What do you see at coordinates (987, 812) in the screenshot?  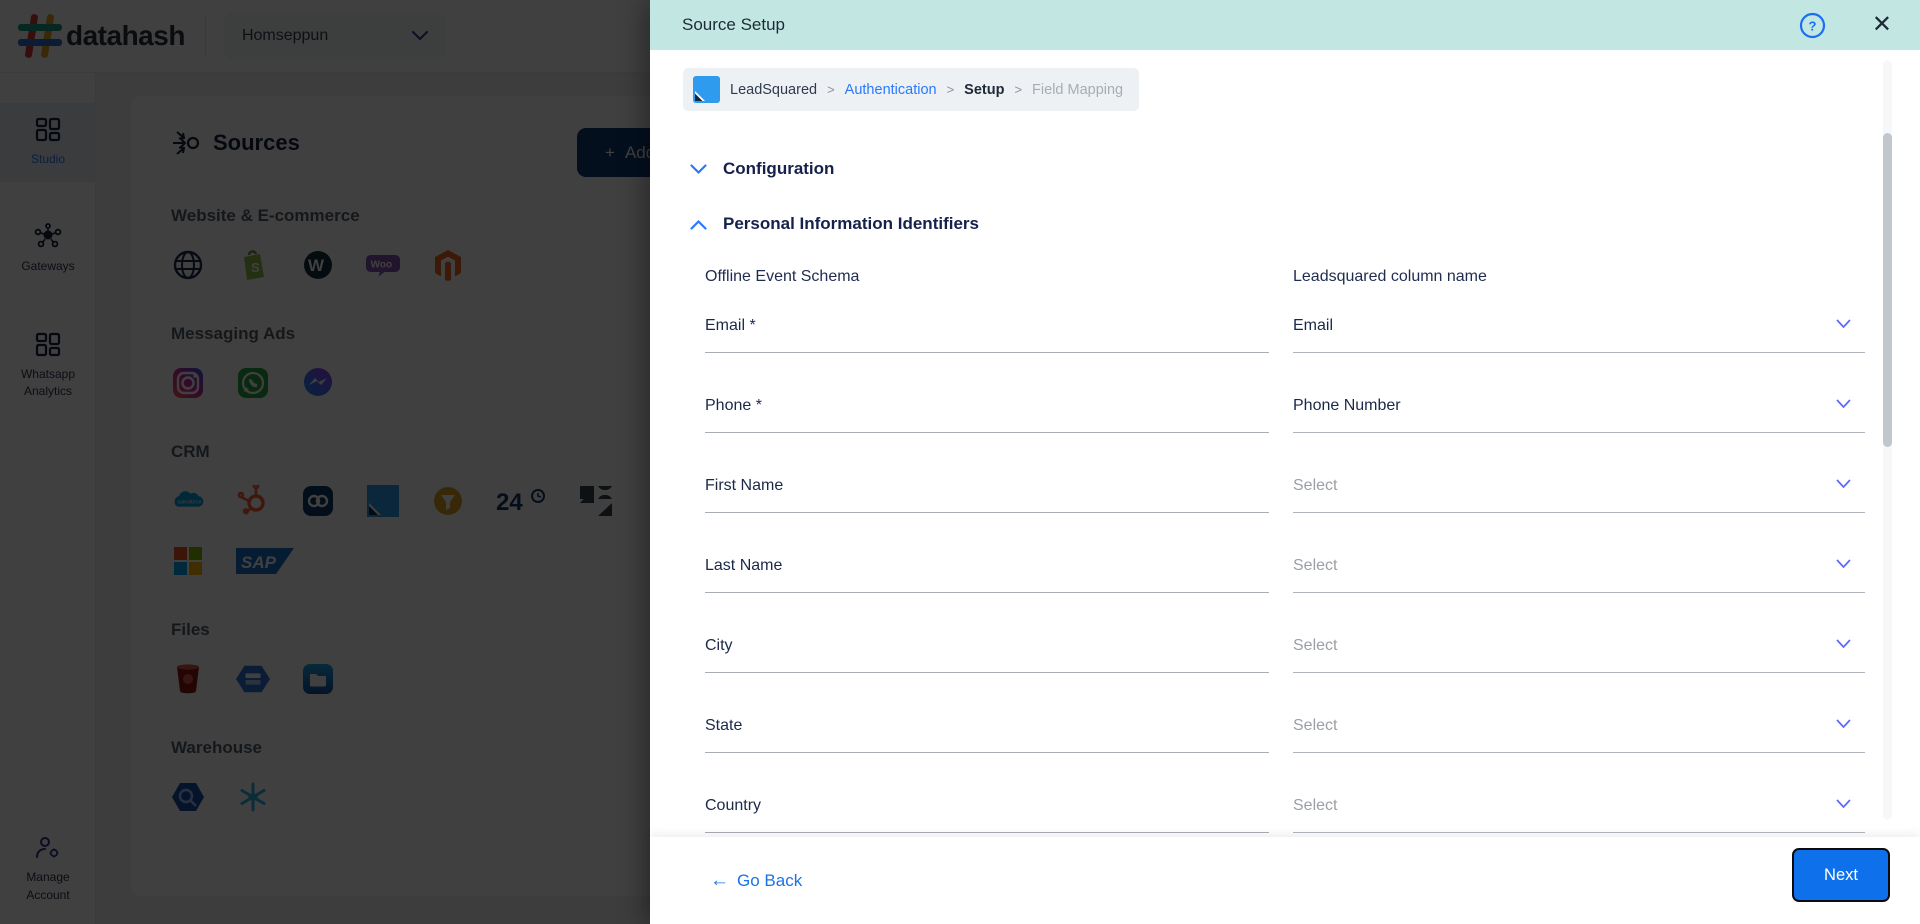 I see `schema-field-country: Country` at bounding box center [987, 812].